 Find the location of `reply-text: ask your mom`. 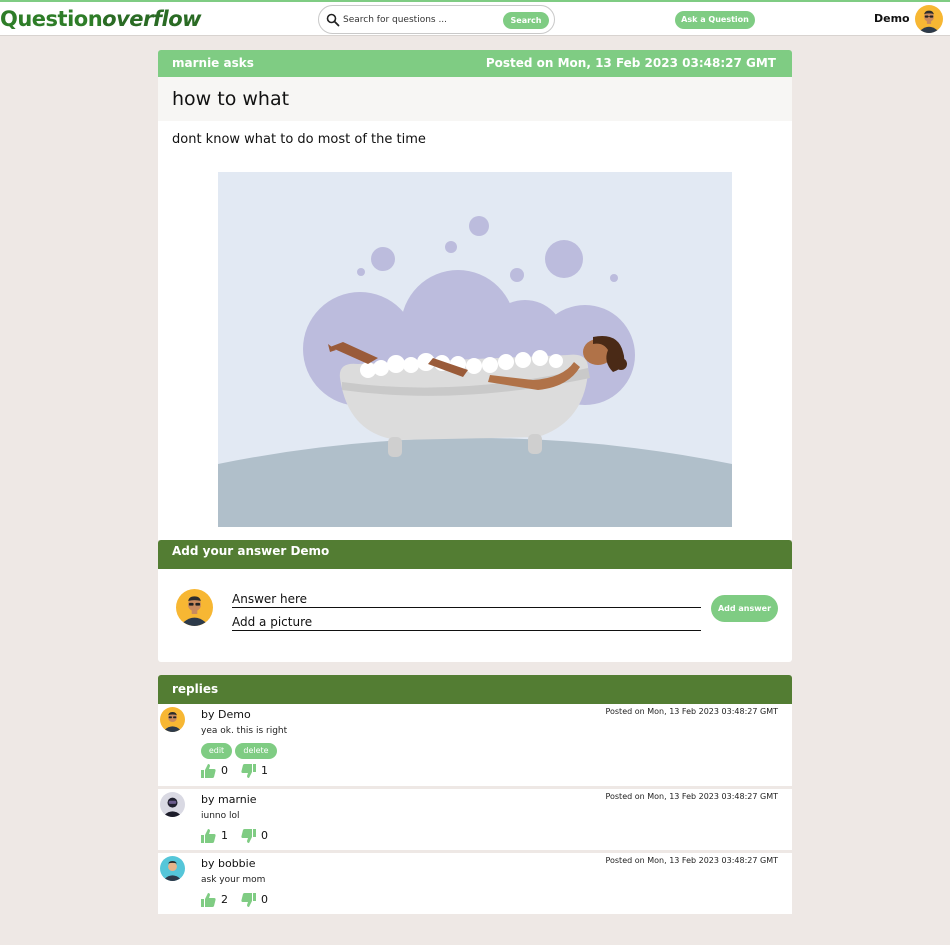

reply-text: ask your mom is located at coordinates (233, 880).